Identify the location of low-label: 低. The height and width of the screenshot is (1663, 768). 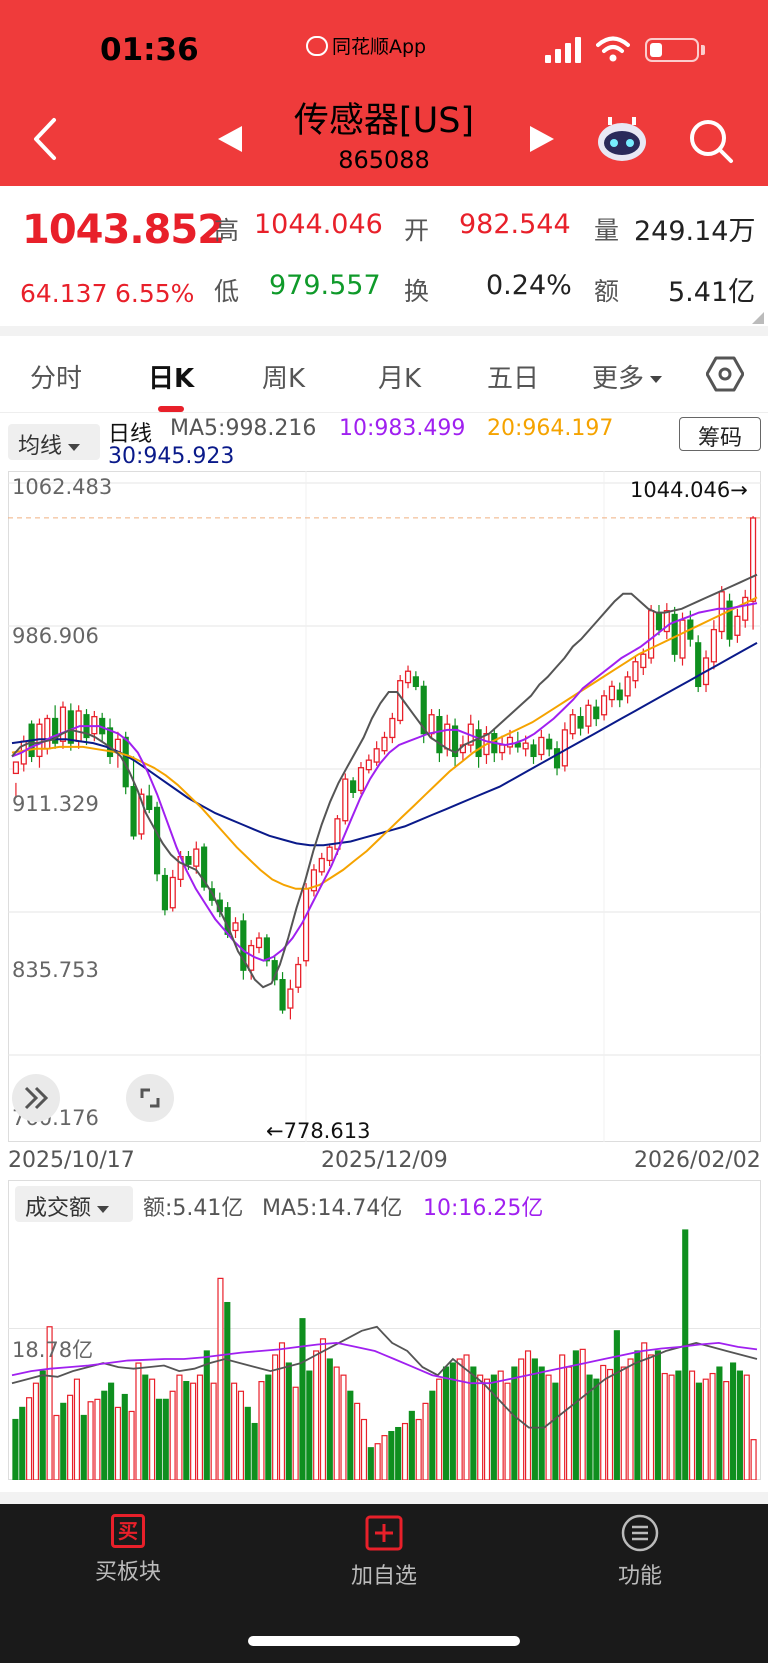
(227, 291).